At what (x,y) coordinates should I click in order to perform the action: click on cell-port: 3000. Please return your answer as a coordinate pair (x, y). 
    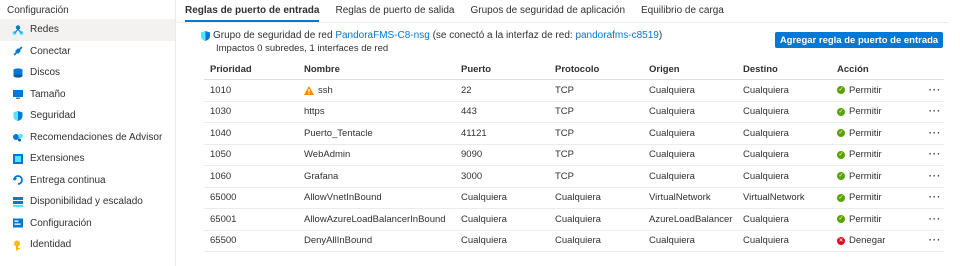
    Looking at the image, I should click on (472, 176).